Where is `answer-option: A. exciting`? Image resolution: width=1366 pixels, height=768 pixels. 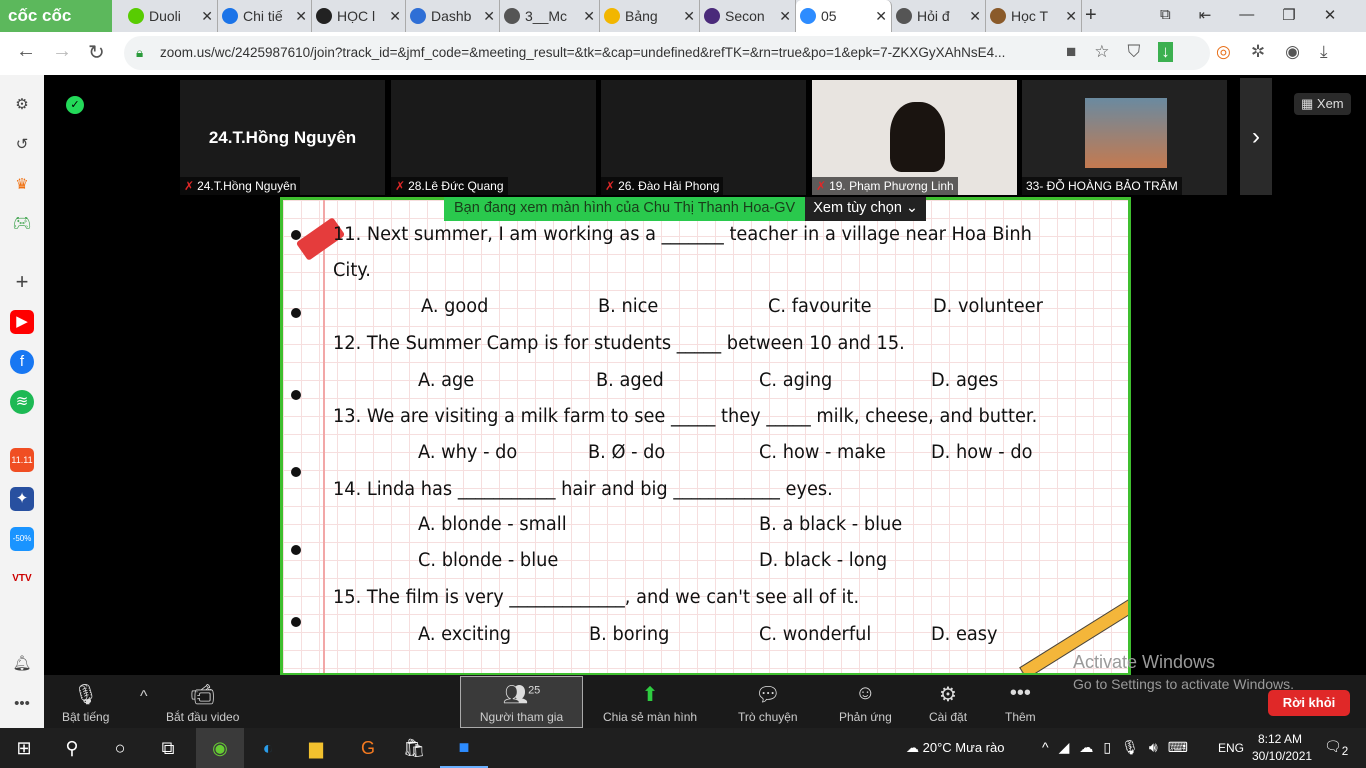
answer-option: A. exciting is located at coordinates (464, 634).